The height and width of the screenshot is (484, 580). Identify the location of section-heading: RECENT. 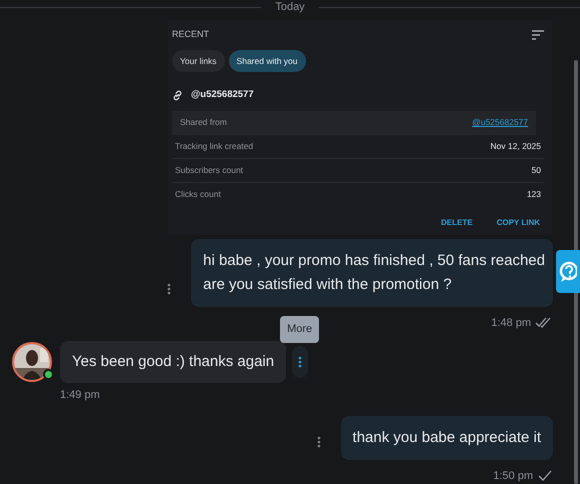
(191, 34).